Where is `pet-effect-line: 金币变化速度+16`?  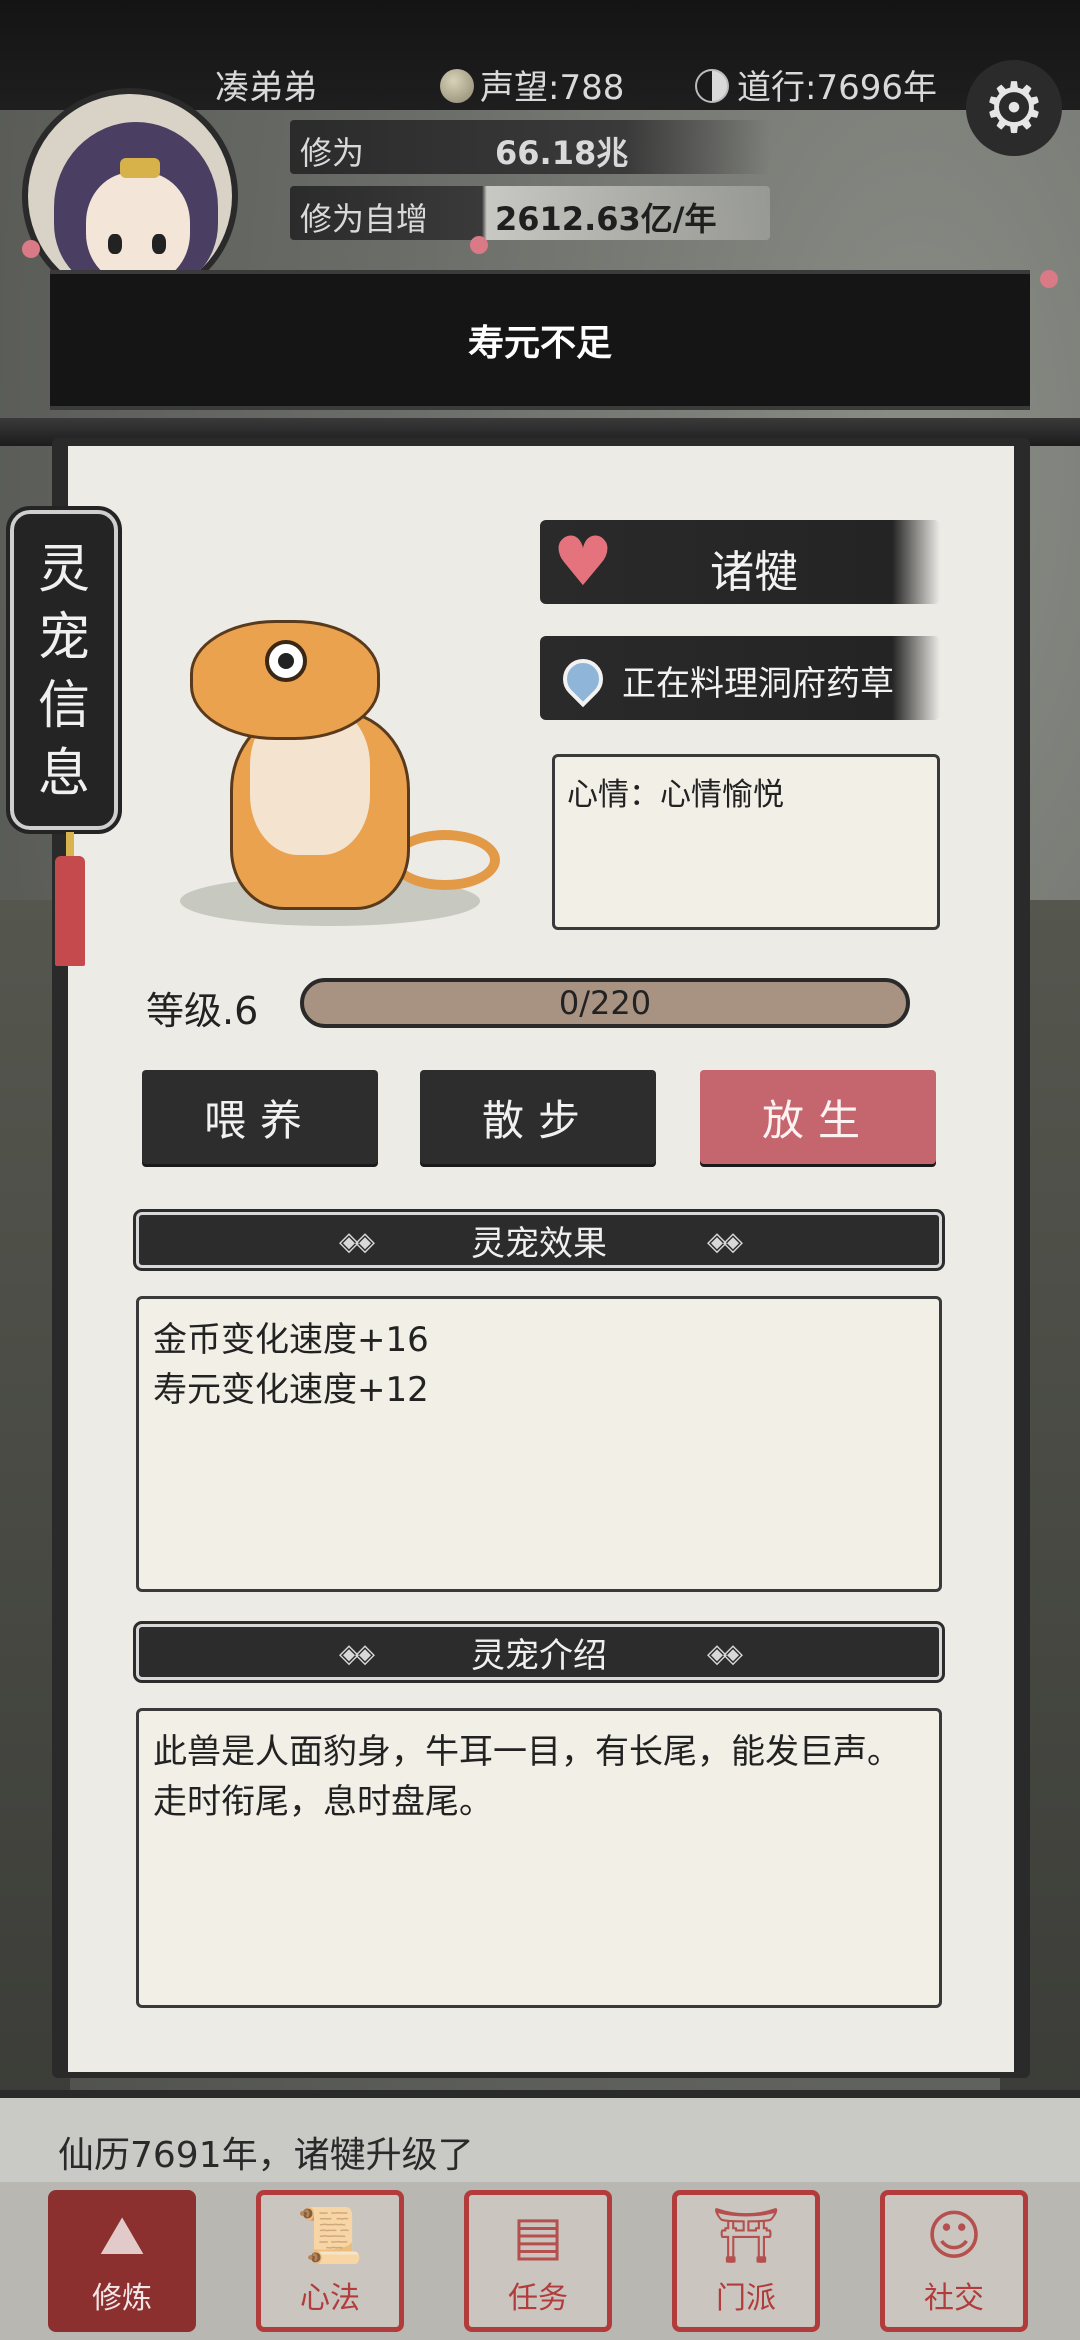
pet-effect-line: 金币变化速度+16 is located at coordinates (291, 1340).